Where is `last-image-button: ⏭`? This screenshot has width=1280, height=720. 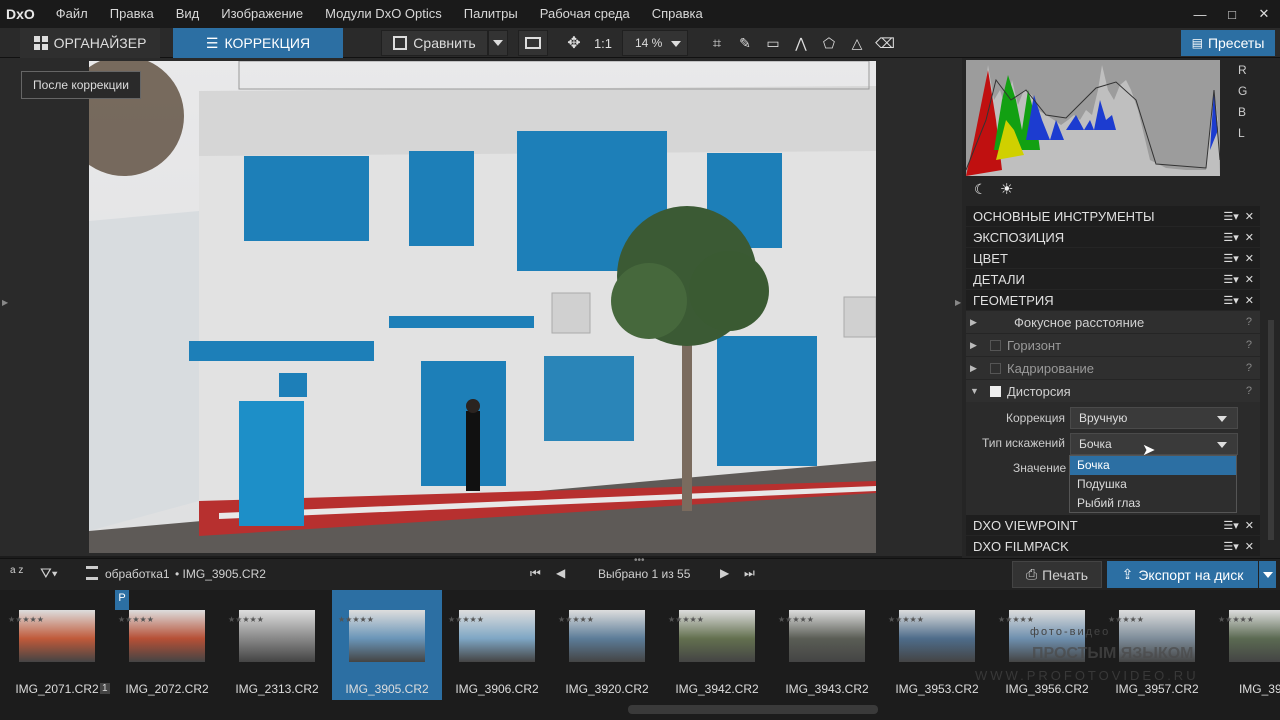 last-image-button: ⏭ is located at coordinates (749, 573).